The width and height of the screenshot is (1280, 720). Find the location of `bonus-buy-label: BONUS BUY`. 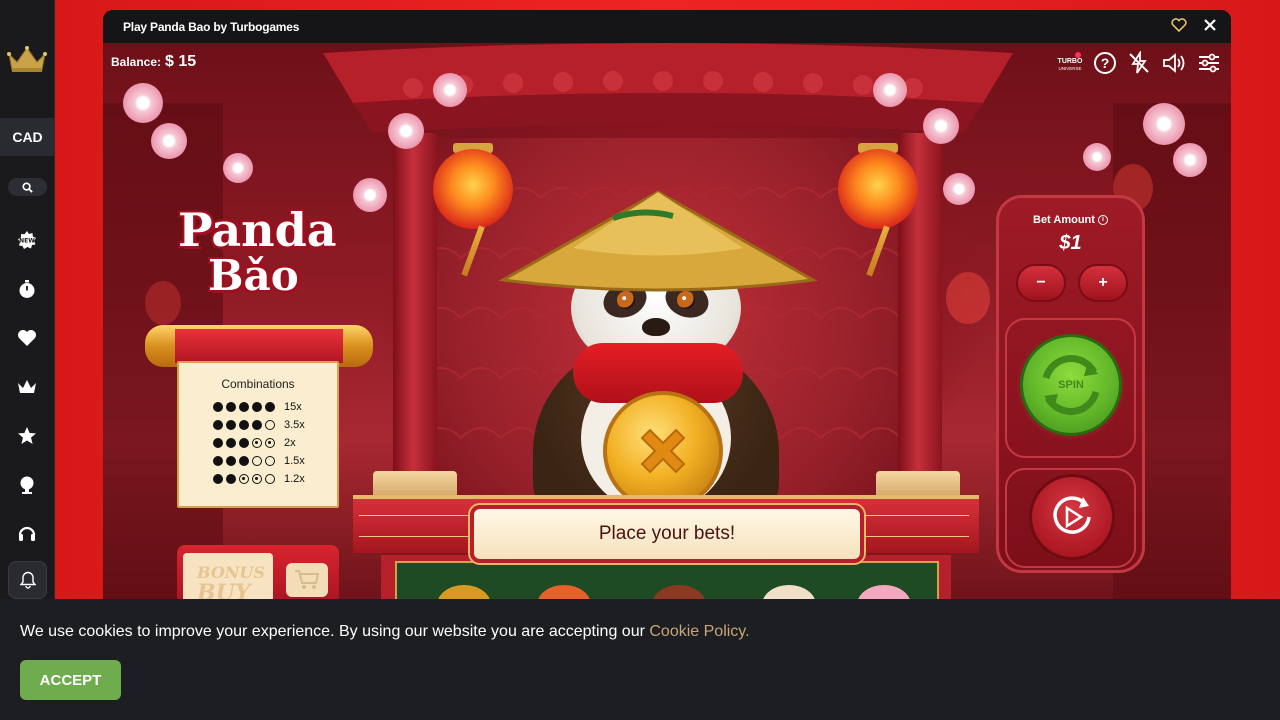

bonus-buy-label: BONUS BUY is located at coordinates (231, 584).